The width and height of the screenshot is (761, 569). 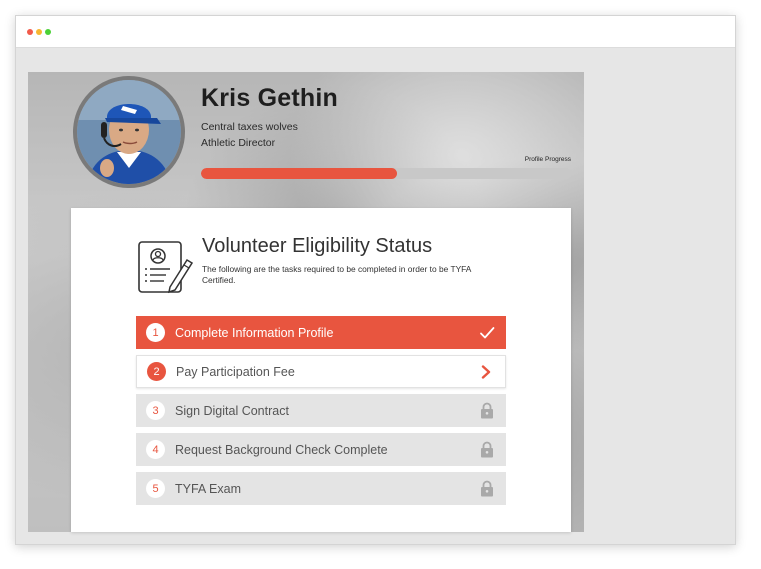 What do you see at coordinates (486, 371) in the screenshot?
I see `chevron-right-icon` at bounding box center [486, 371].